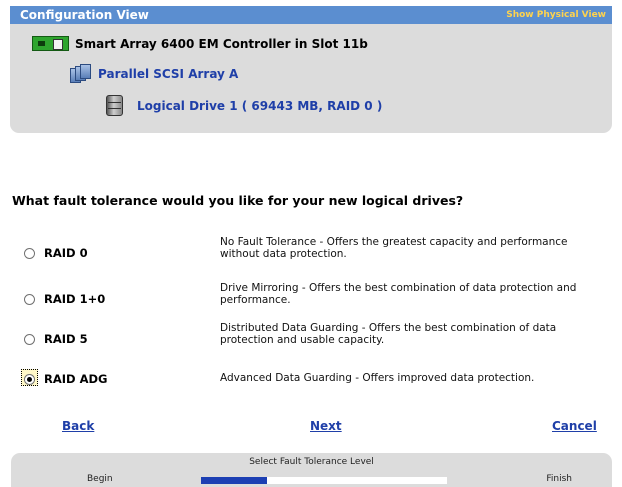  What do you see at coordinates (114, 105) in the screenshot?
I see `logical-drive-icon` at bounding box center [114, 105].